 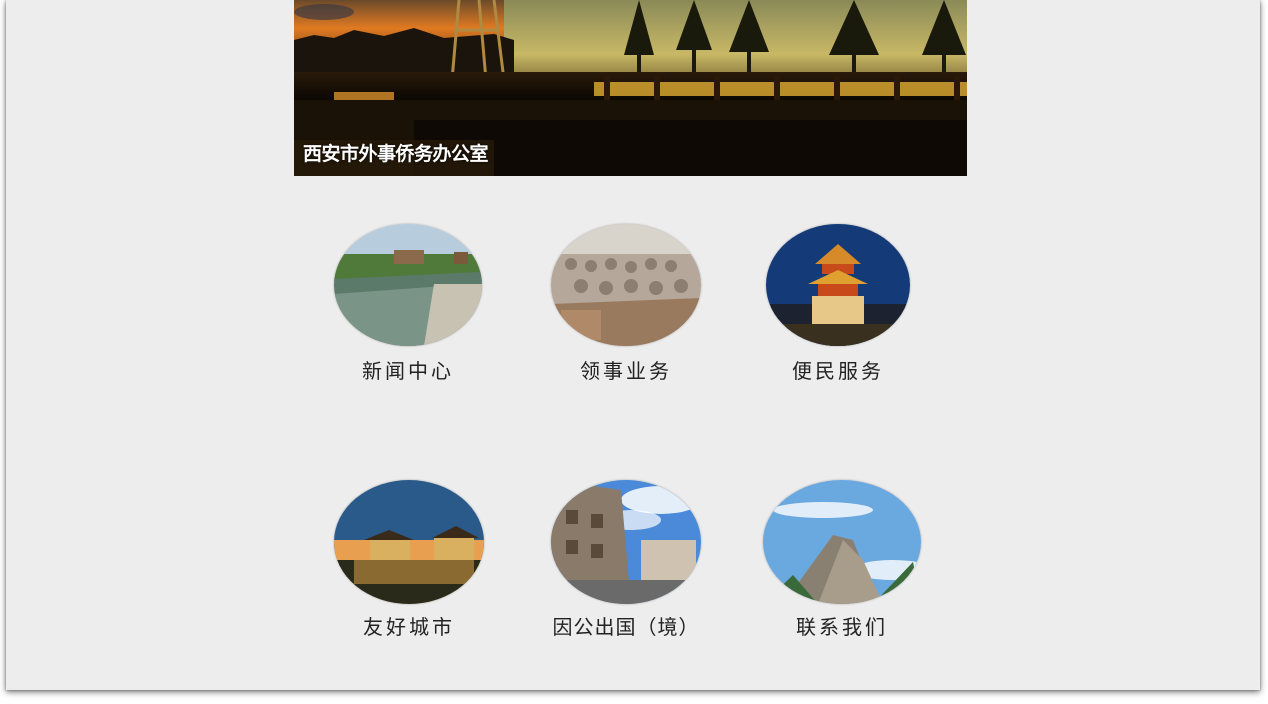 I want to click on tile-label: 新闻中心, so click(x=408, y=371).